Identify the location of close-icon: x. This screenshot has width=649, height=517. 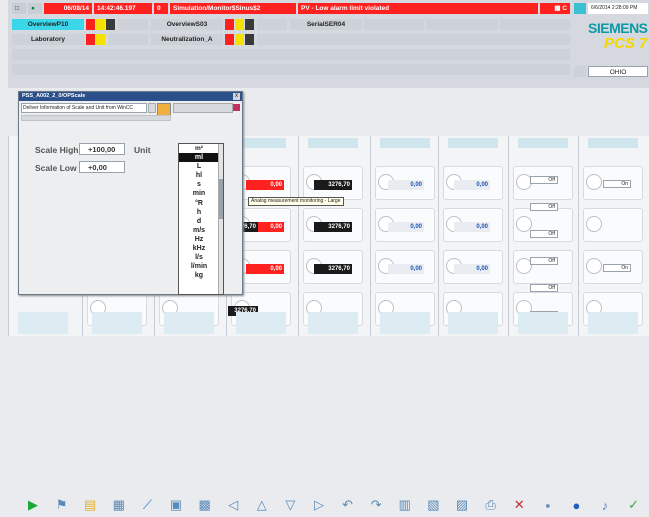
(236, 96).